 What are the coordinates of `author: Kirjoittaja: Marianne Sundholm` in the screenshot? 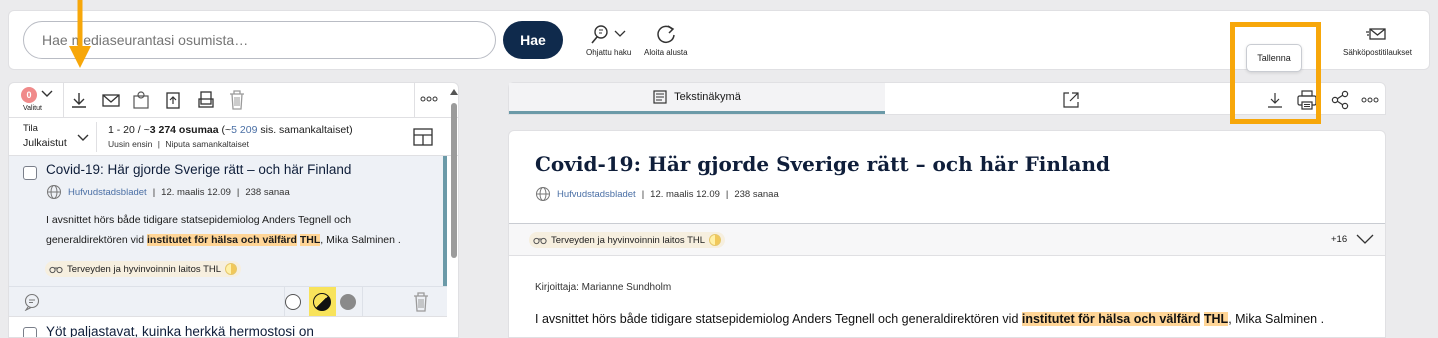 It's located at (603, 287).